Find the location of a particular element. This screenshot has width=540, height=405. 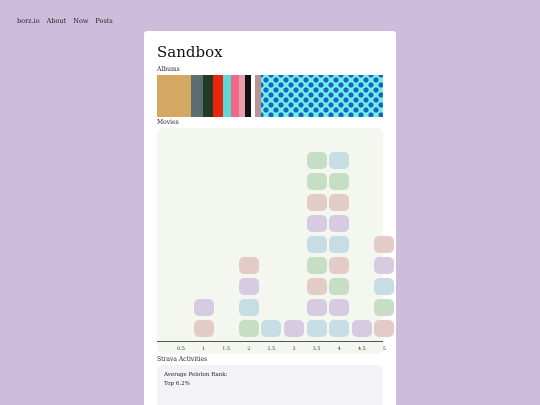

x-tick-label: 2.5 is located at coordinates (271, 349).